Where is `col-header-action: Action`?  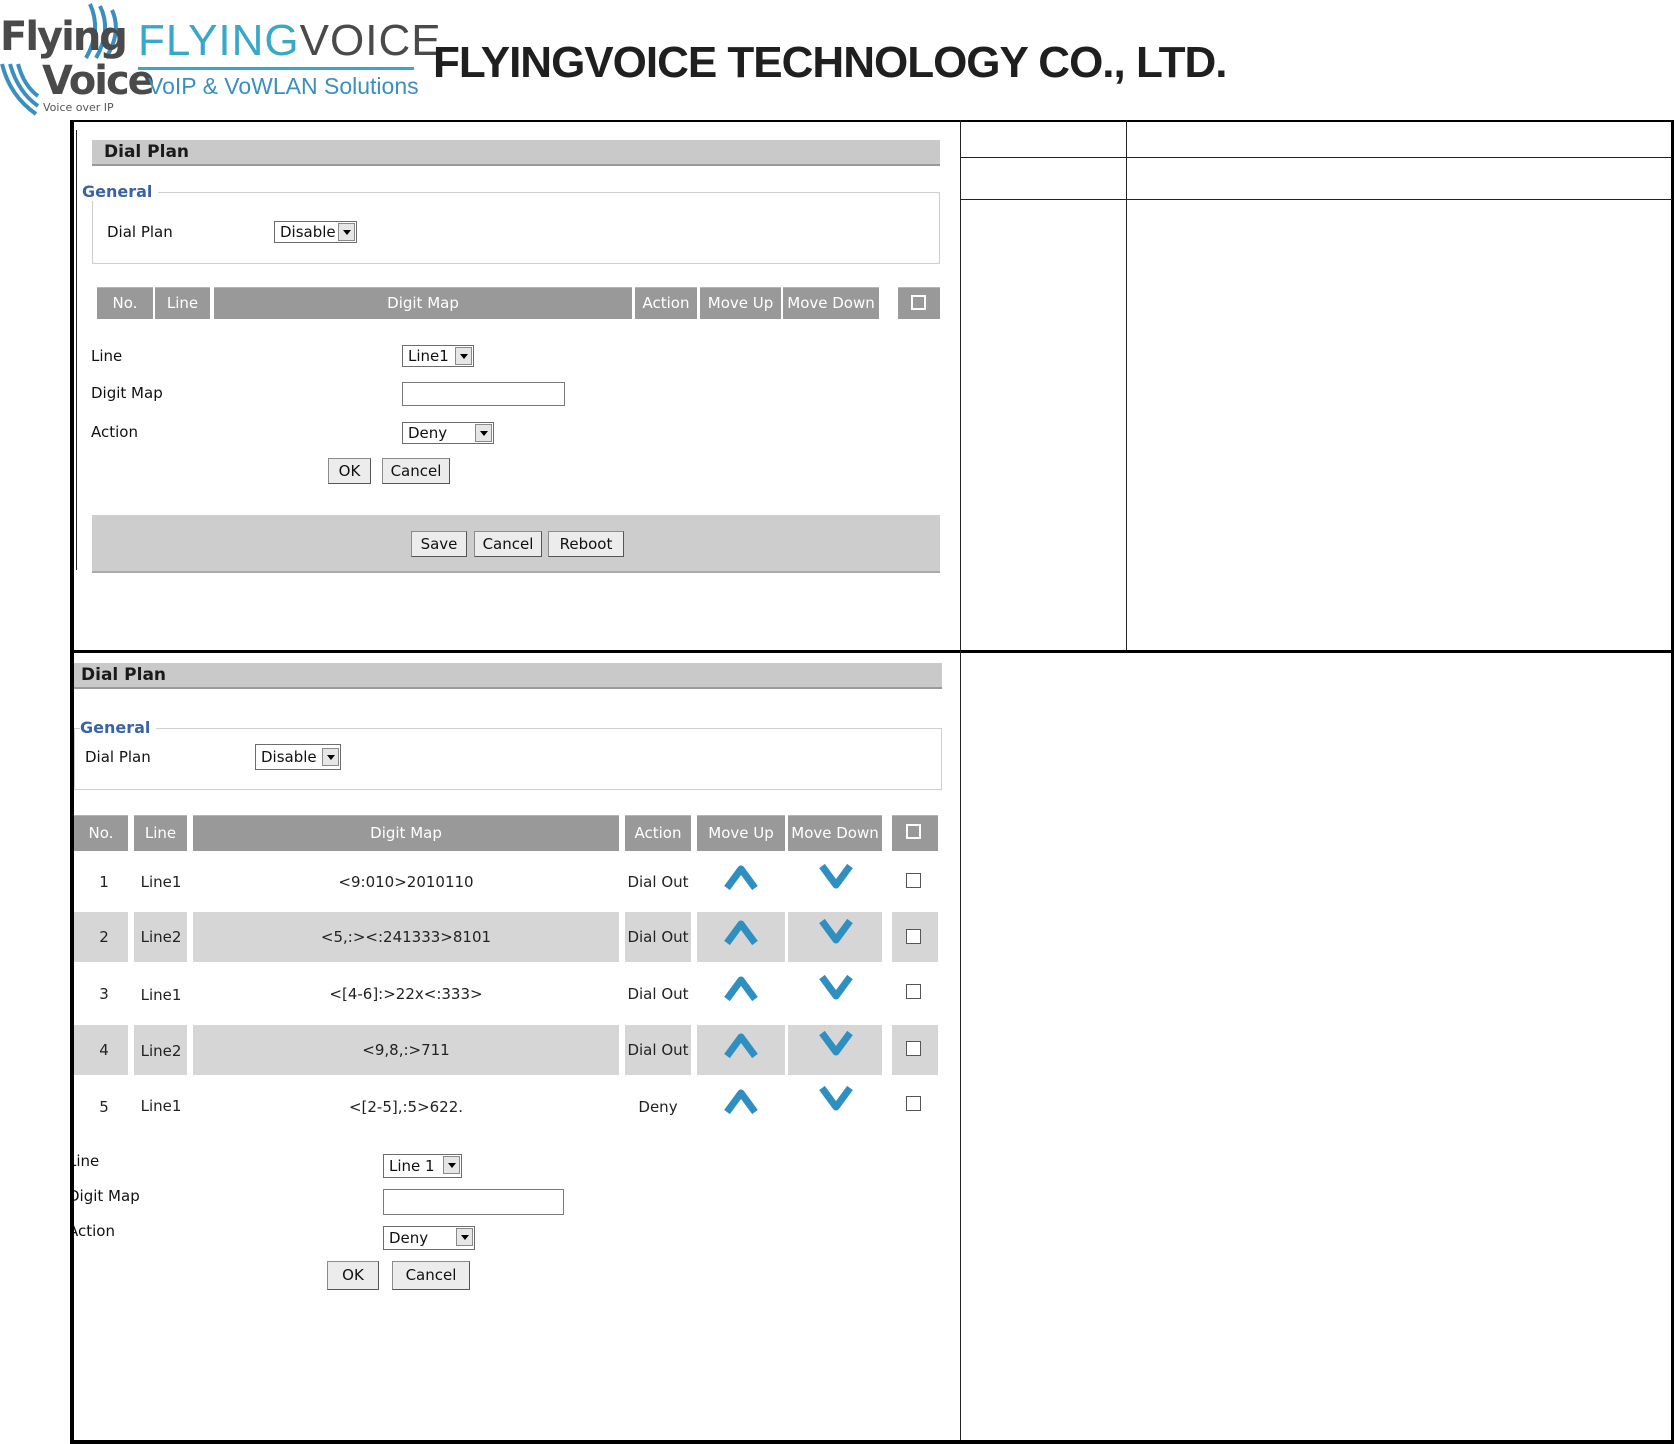
col-header-action: Action is located at coordinates (658, 833).